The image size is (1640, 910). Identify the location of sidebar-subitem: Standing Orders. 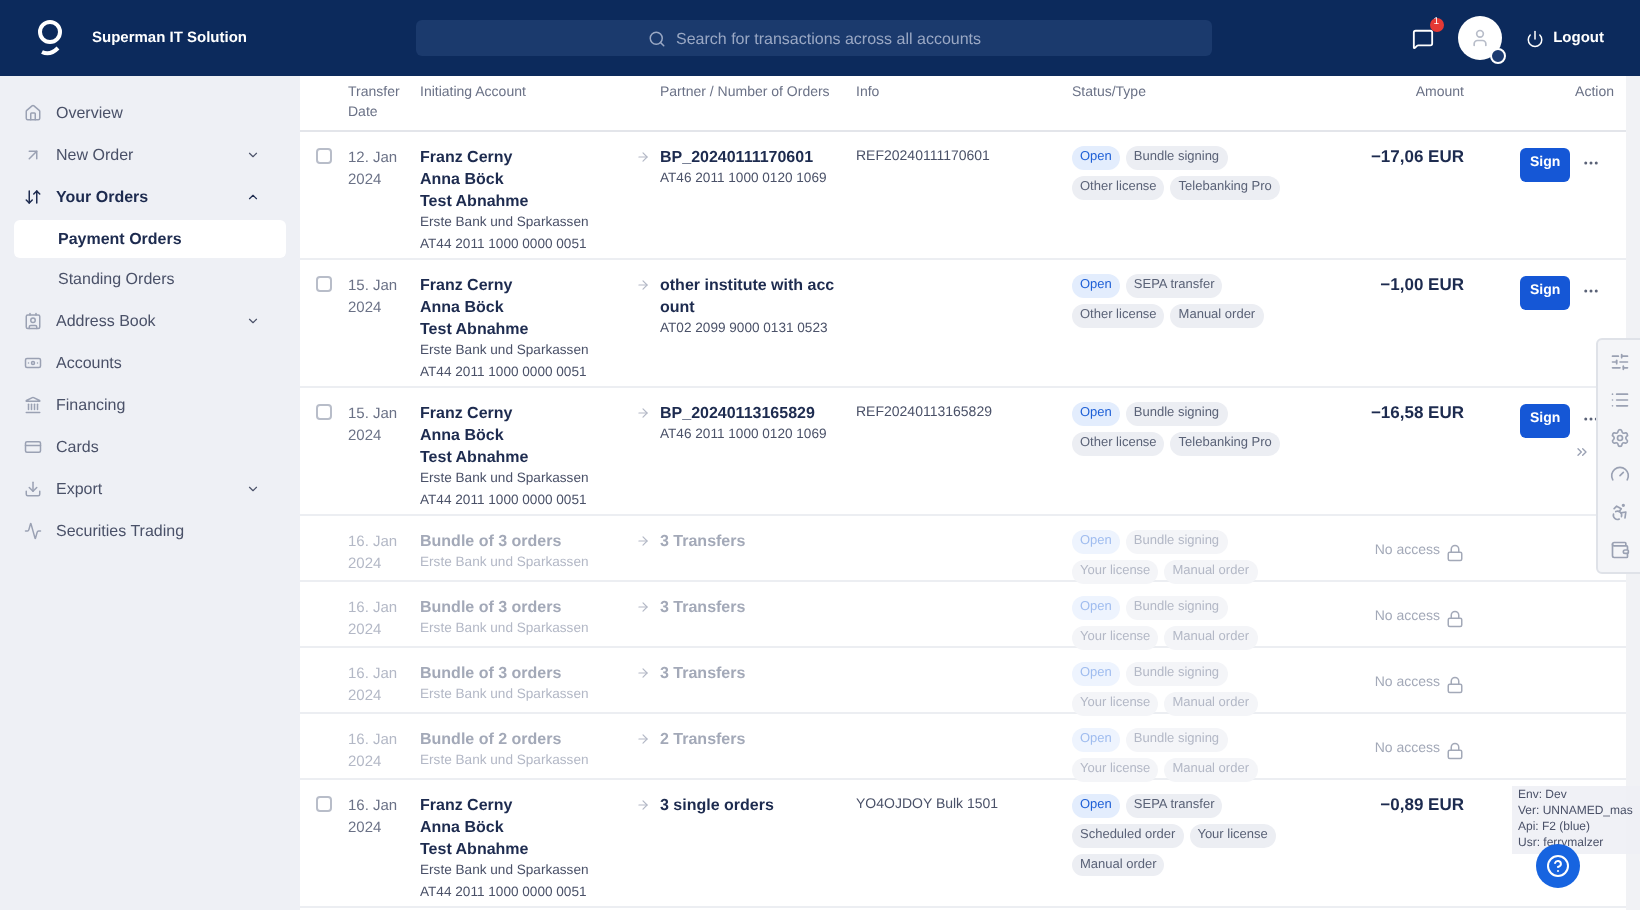
(150, 279).